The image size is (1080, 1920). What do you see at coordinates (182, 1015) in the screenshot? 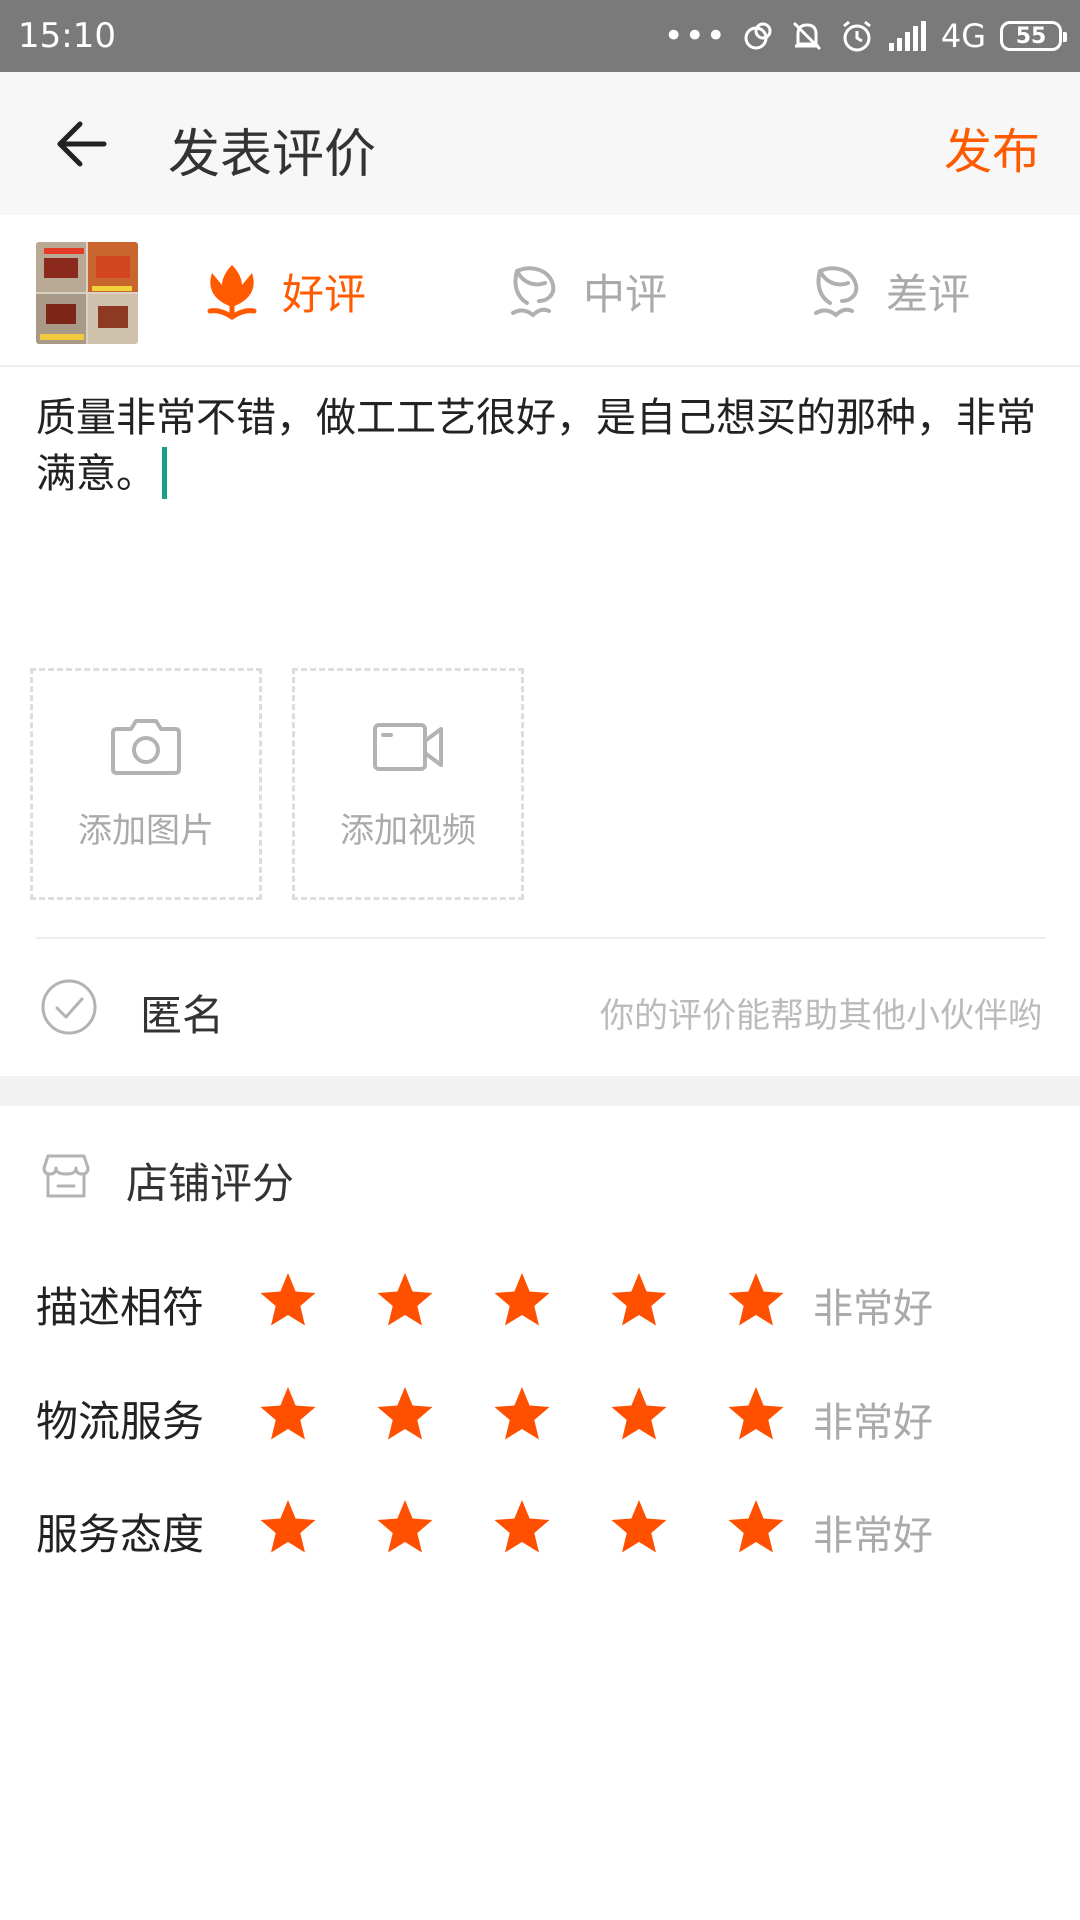
I see `anonymous-label: 匿名` at bounding box center [182, 1015].